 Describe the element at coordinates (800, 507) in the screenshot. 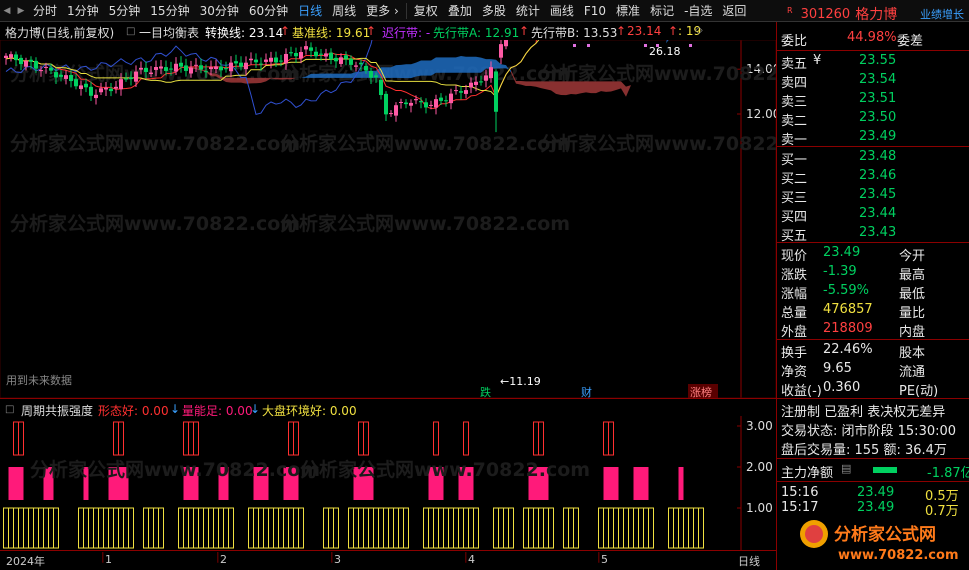

I see `tick-time: 15:17` at that location.